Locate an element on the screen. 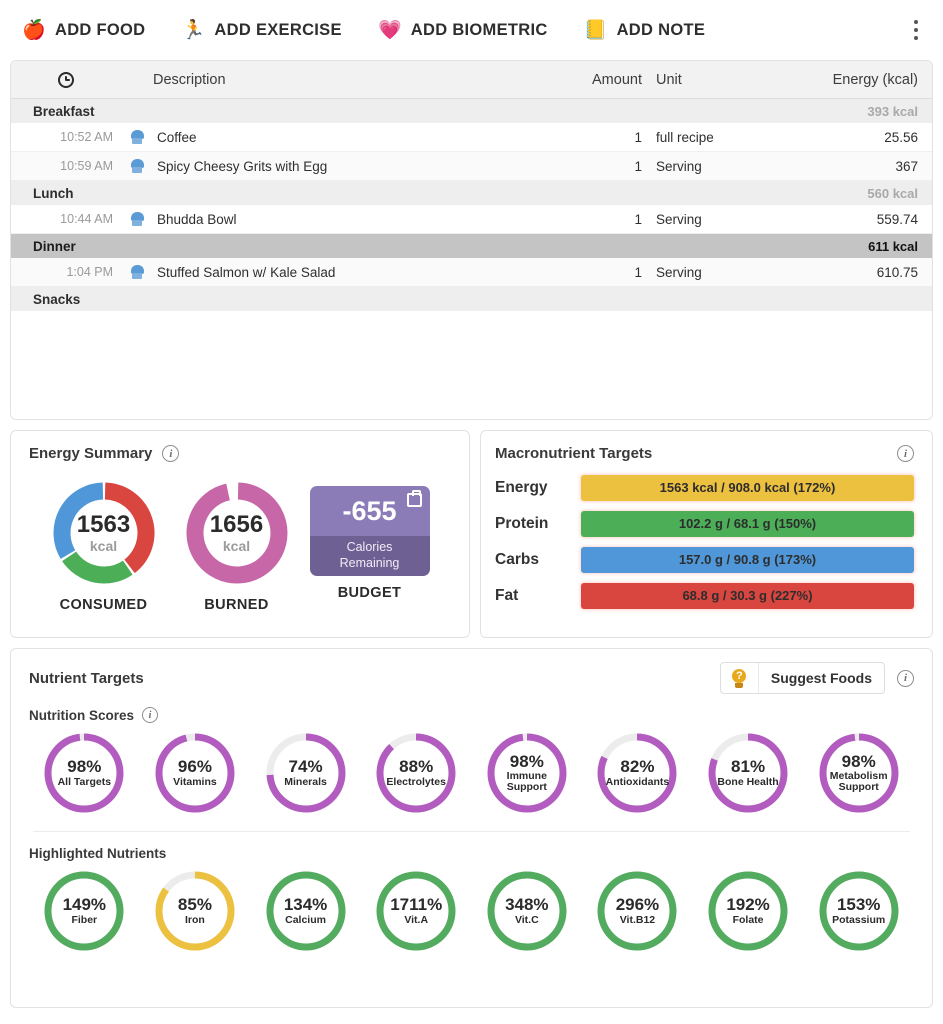 The height and width of the screenshot is (1024, 943). burned-center-label: 1656 kcal is located at coordinates (237, 533).